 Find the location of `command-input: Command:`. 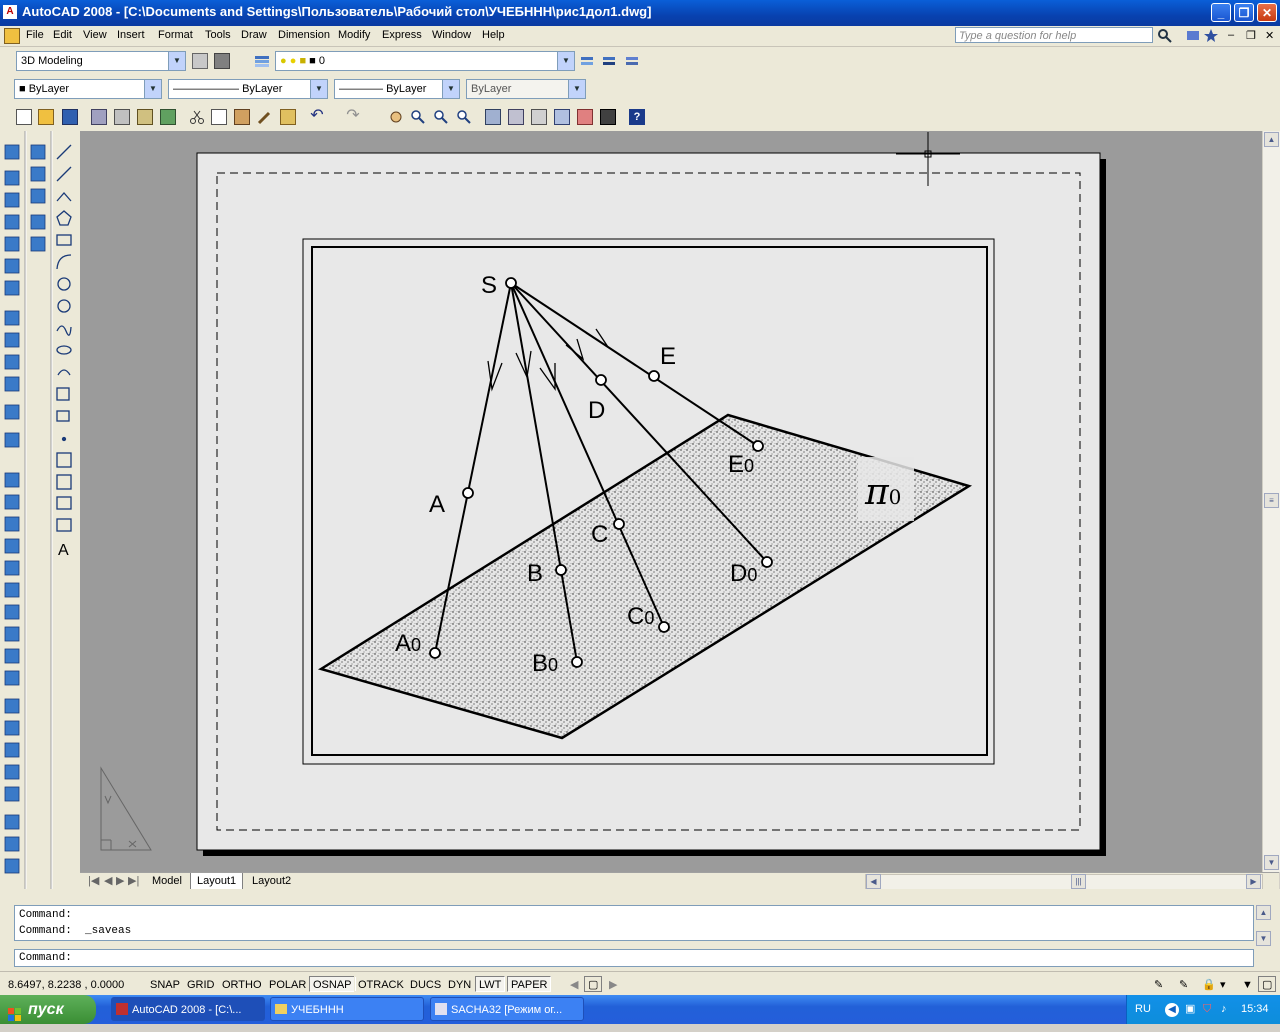

command-input: Command: is located at coordinates (634, 958).